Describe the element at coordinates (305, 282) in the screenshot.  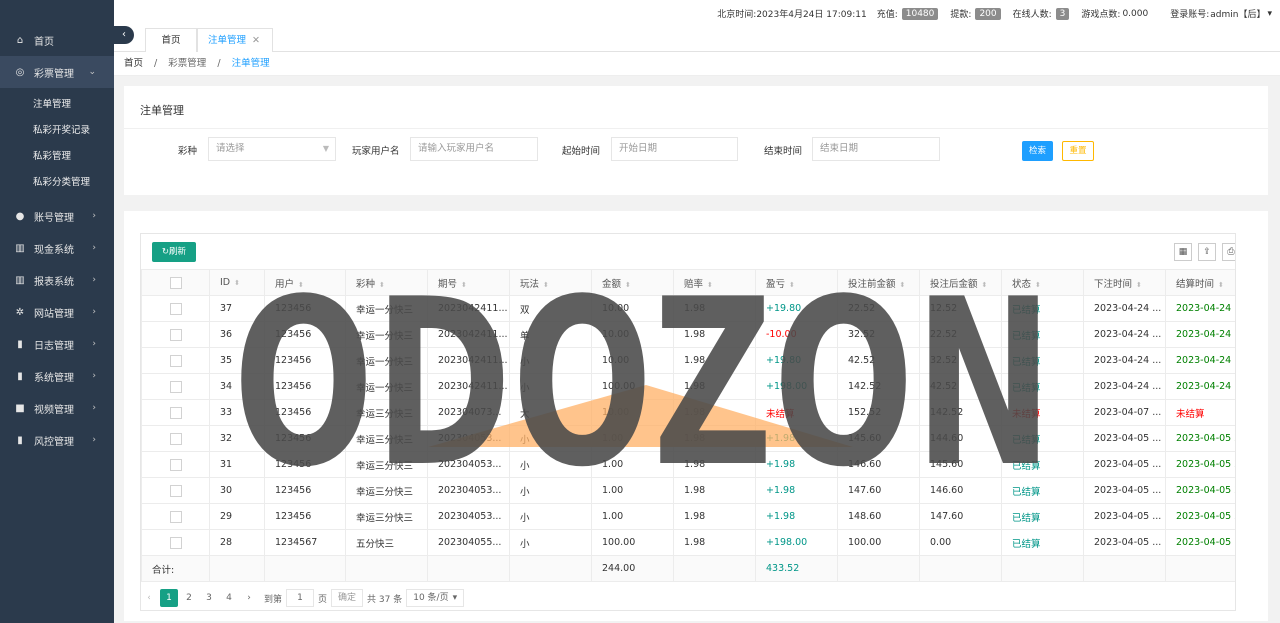
I see `column-header: 用户 ⬍` at that location.